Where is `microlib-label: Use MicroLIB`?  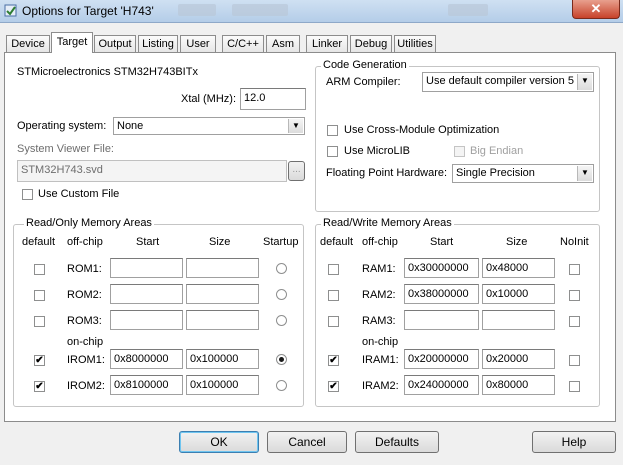 microlib-label: Use MicroLIB is located at coordinates (377, 151).